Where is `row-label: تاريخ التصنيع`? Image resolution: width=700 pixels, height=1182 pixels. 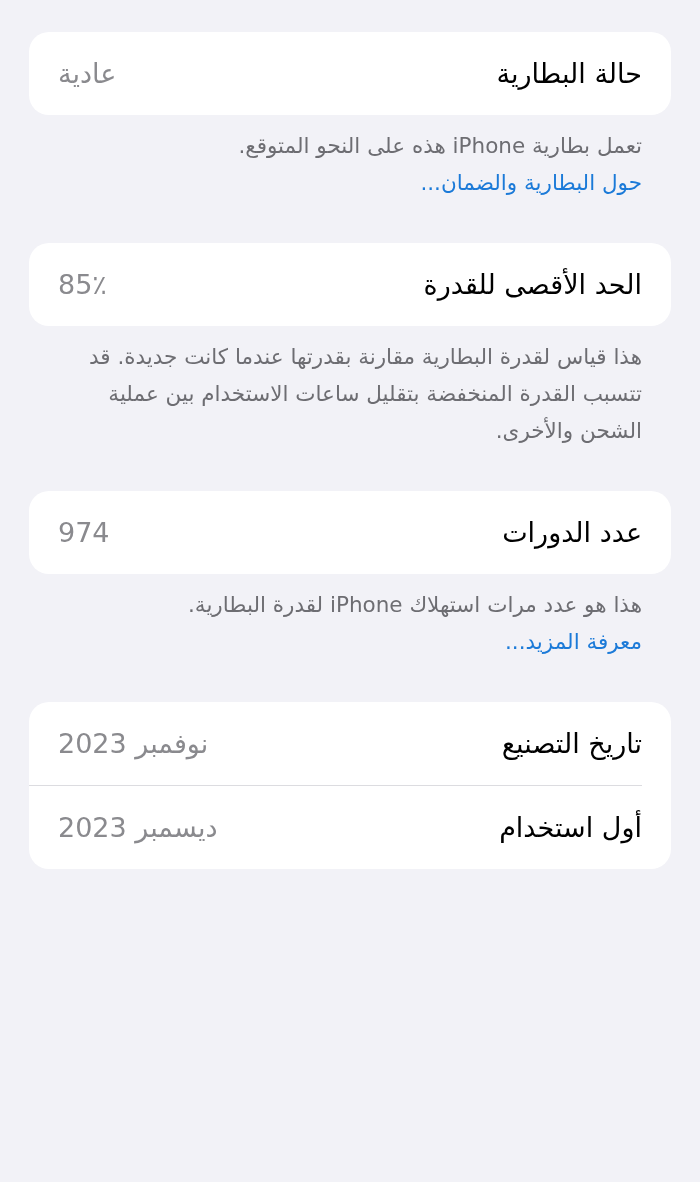
row-label: تاريخ التصنيع is located at coordinates (571, 743).